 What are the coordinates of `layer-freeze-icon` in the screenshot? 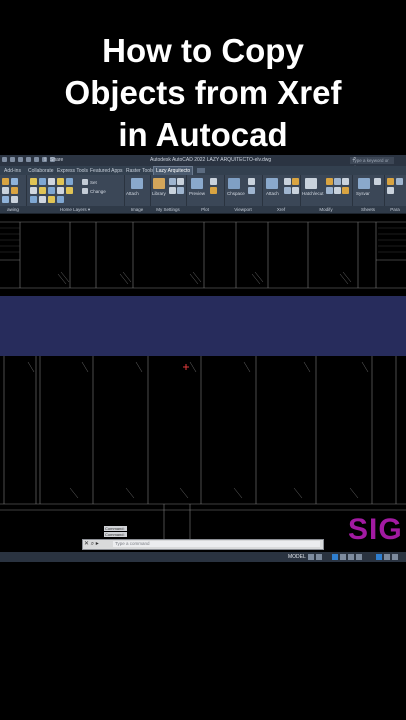 It's located at (60, 181).